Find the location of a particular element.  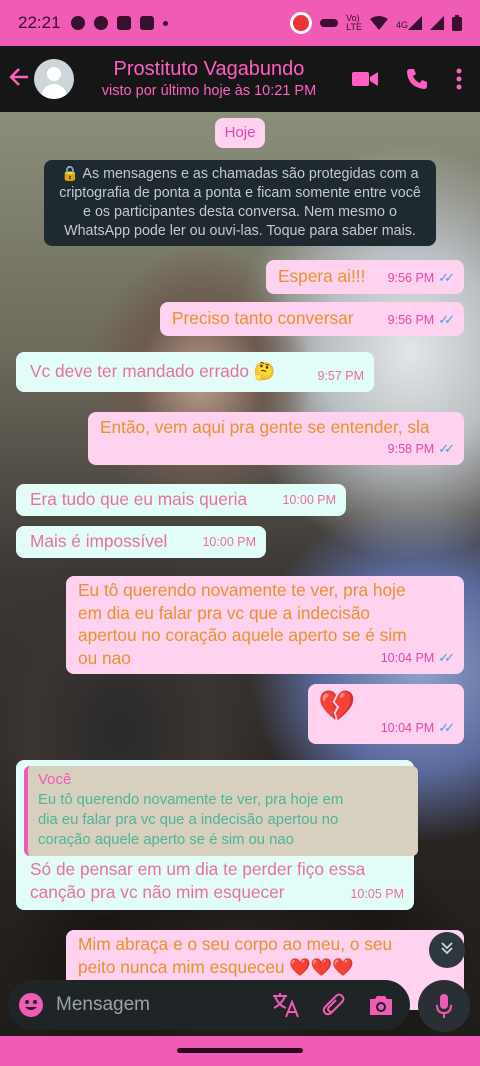

app-notification-icon is located at coordinates (100, 23).